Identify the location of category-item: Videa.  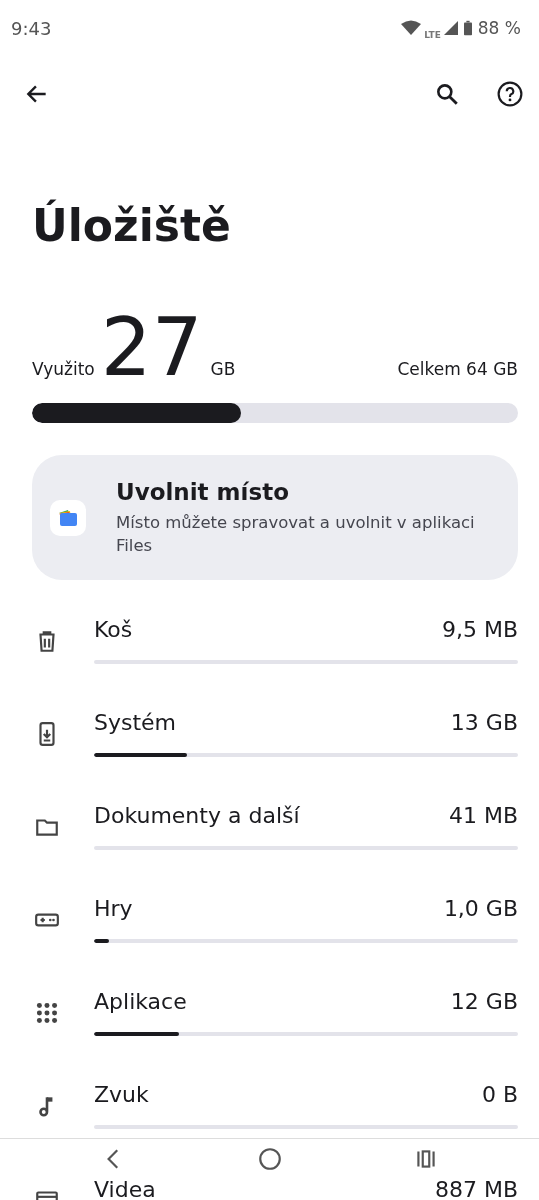
(125, 1188).